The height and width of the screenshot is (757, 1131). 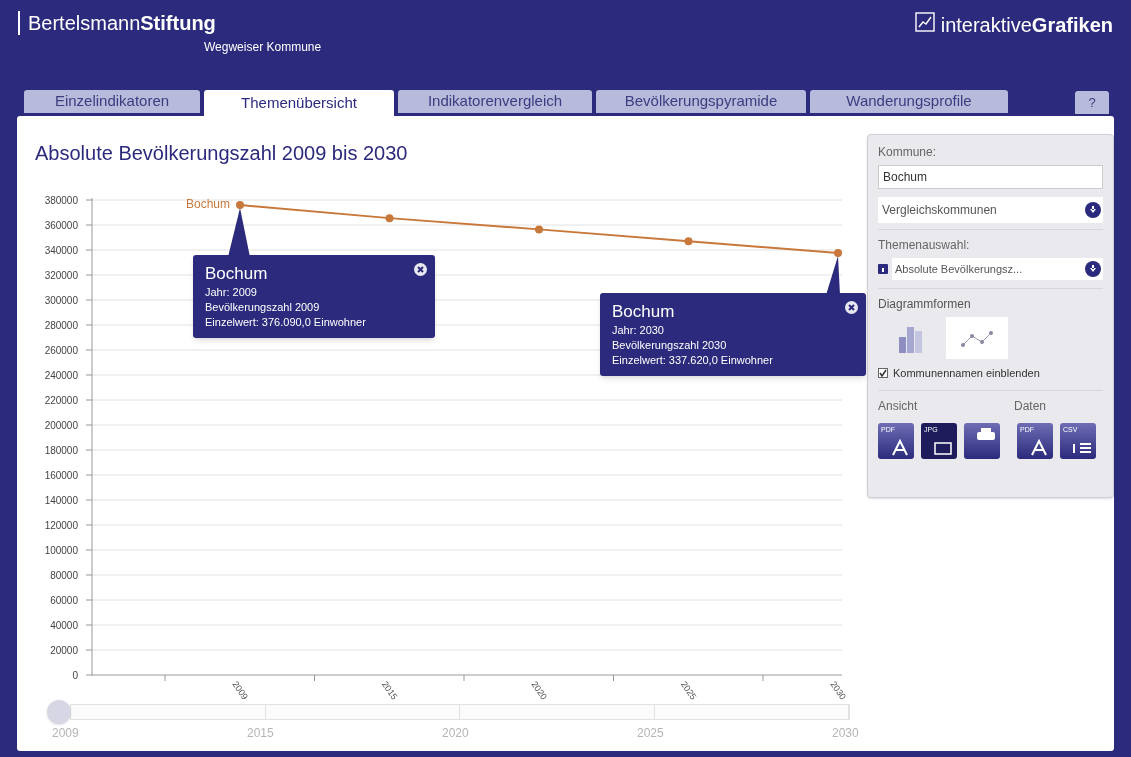 What do you see at coordinates (982, 440) in the screenshot?
I see `print-button` at bounding box center [982, 440].